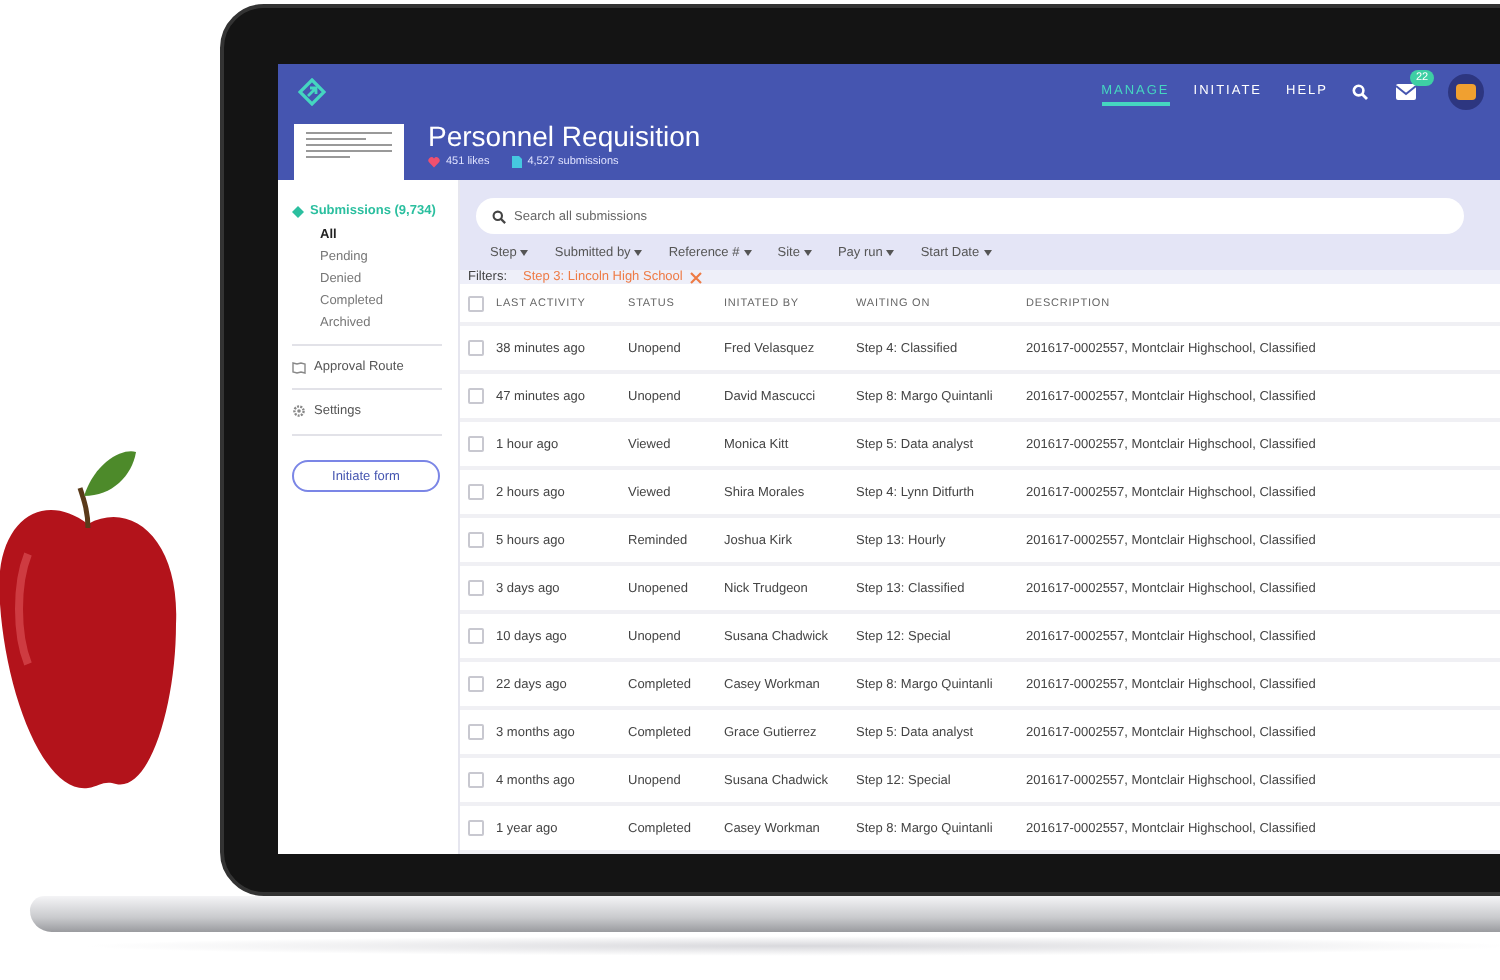 The image size is (1500, 980). Describe the element at coordinates (1466, 92) in the screenshot. I see `avatar` at that location.